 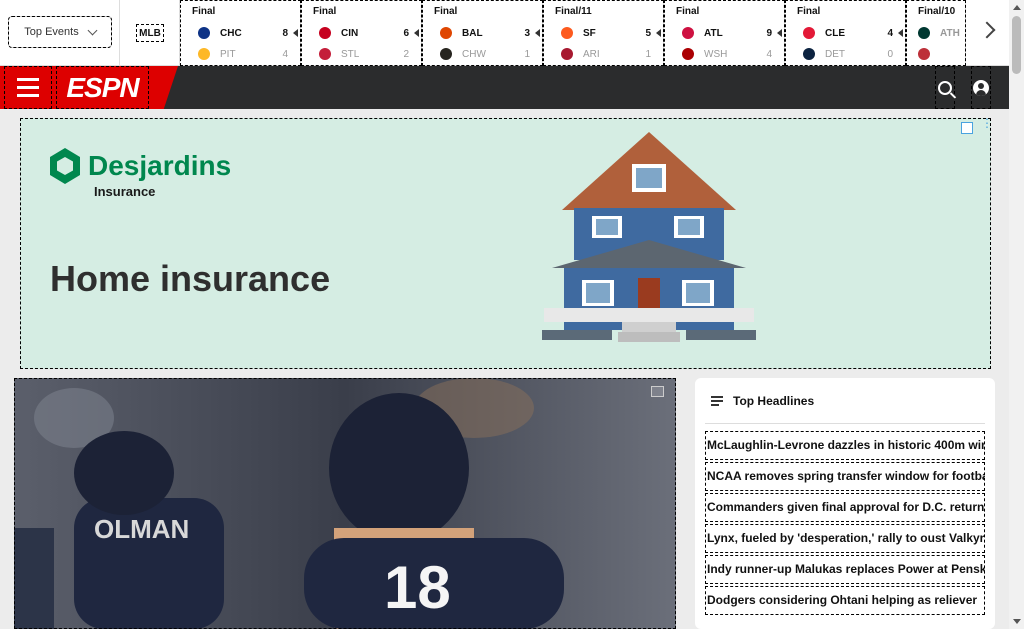 I want to click on away-team-row: CIN 6, so click(x=364, y=33).